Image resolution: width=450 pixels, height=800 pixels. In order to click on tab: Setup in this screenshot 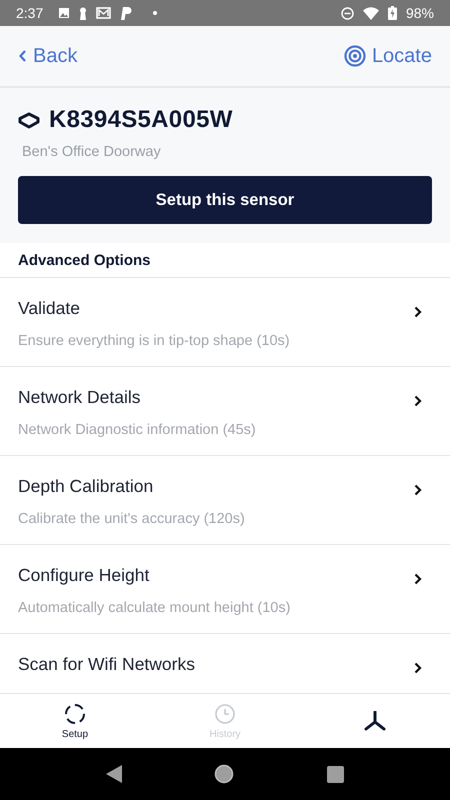, I will do `click(75, 721)`.